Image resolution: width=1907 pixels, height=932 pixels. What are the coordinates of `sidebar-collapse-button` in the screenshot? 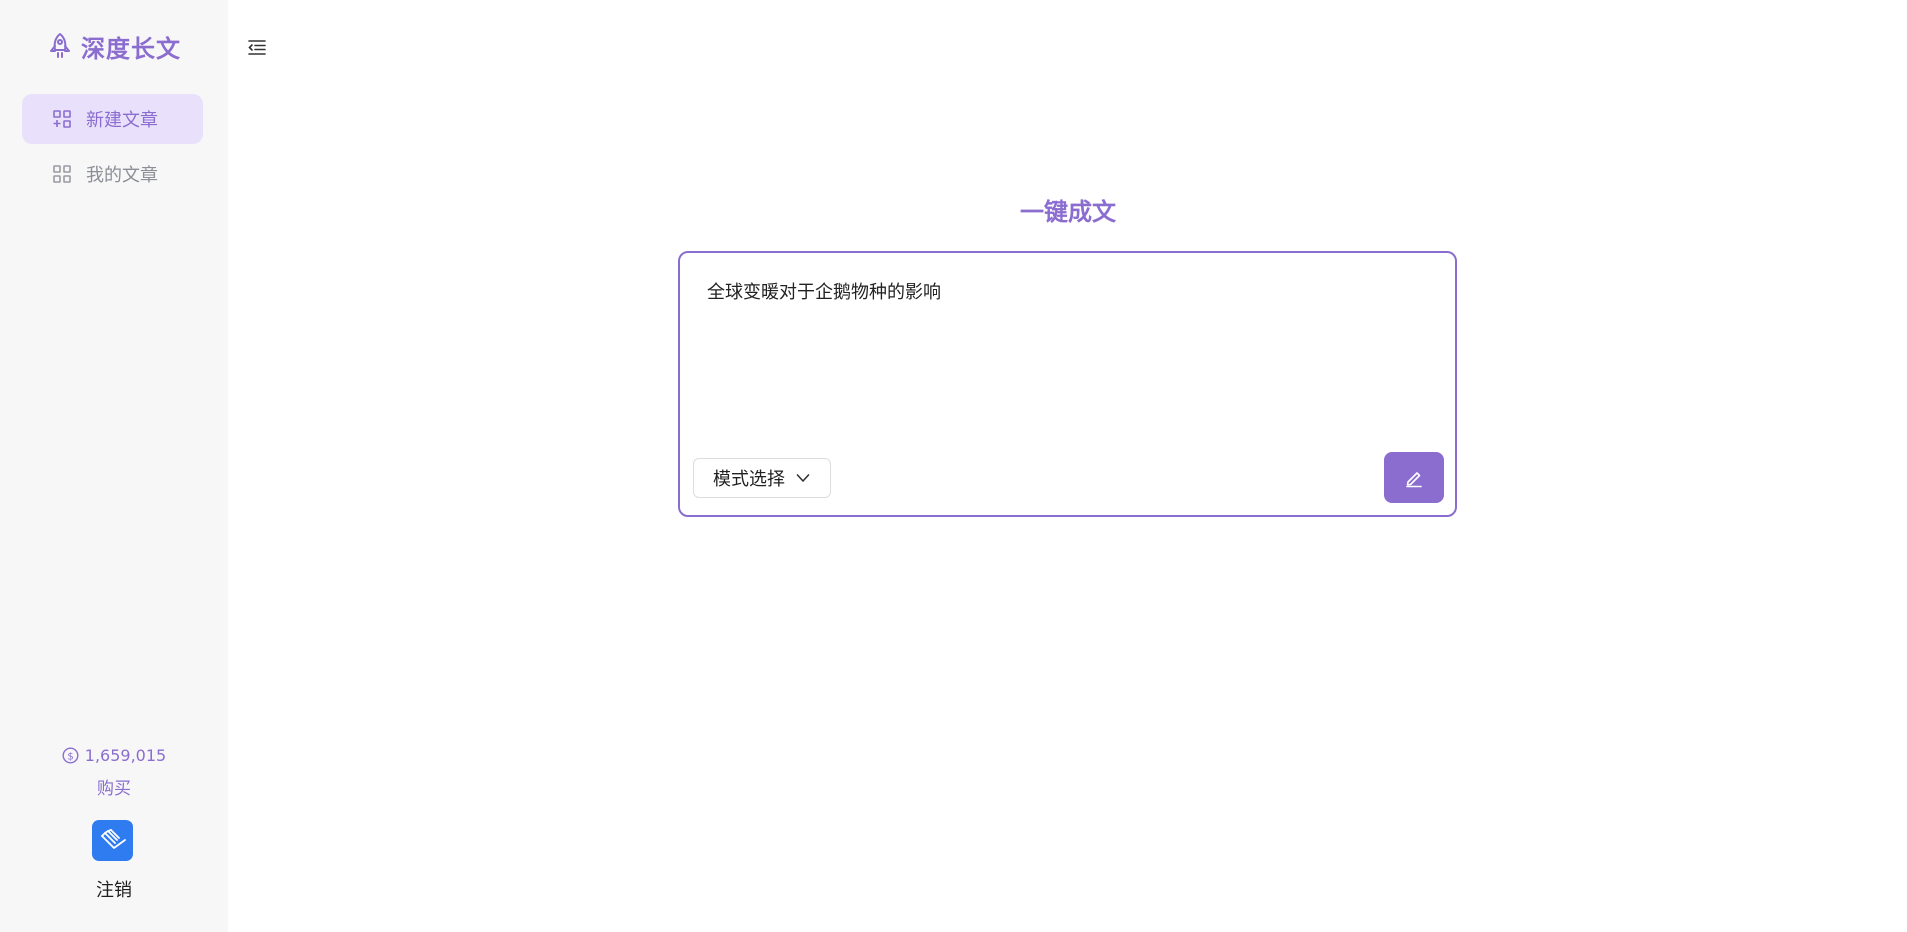 It's located at (257, 47).